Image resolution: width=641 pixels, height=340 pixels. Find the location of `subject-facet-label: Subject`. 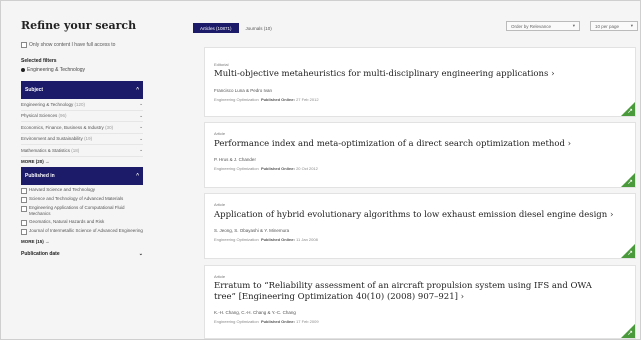

subject-facet-label: Subject is located at coordinates (34, 90).